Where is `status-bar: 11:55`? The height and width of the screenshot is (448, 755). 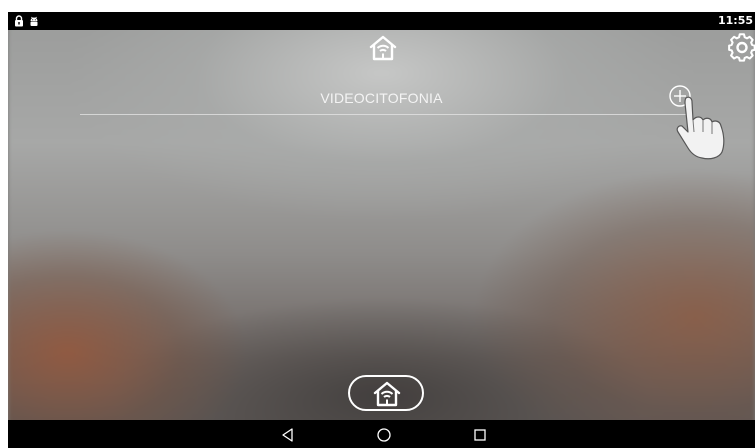
status-bar: 11:55 is located at coordinates (381, 21).